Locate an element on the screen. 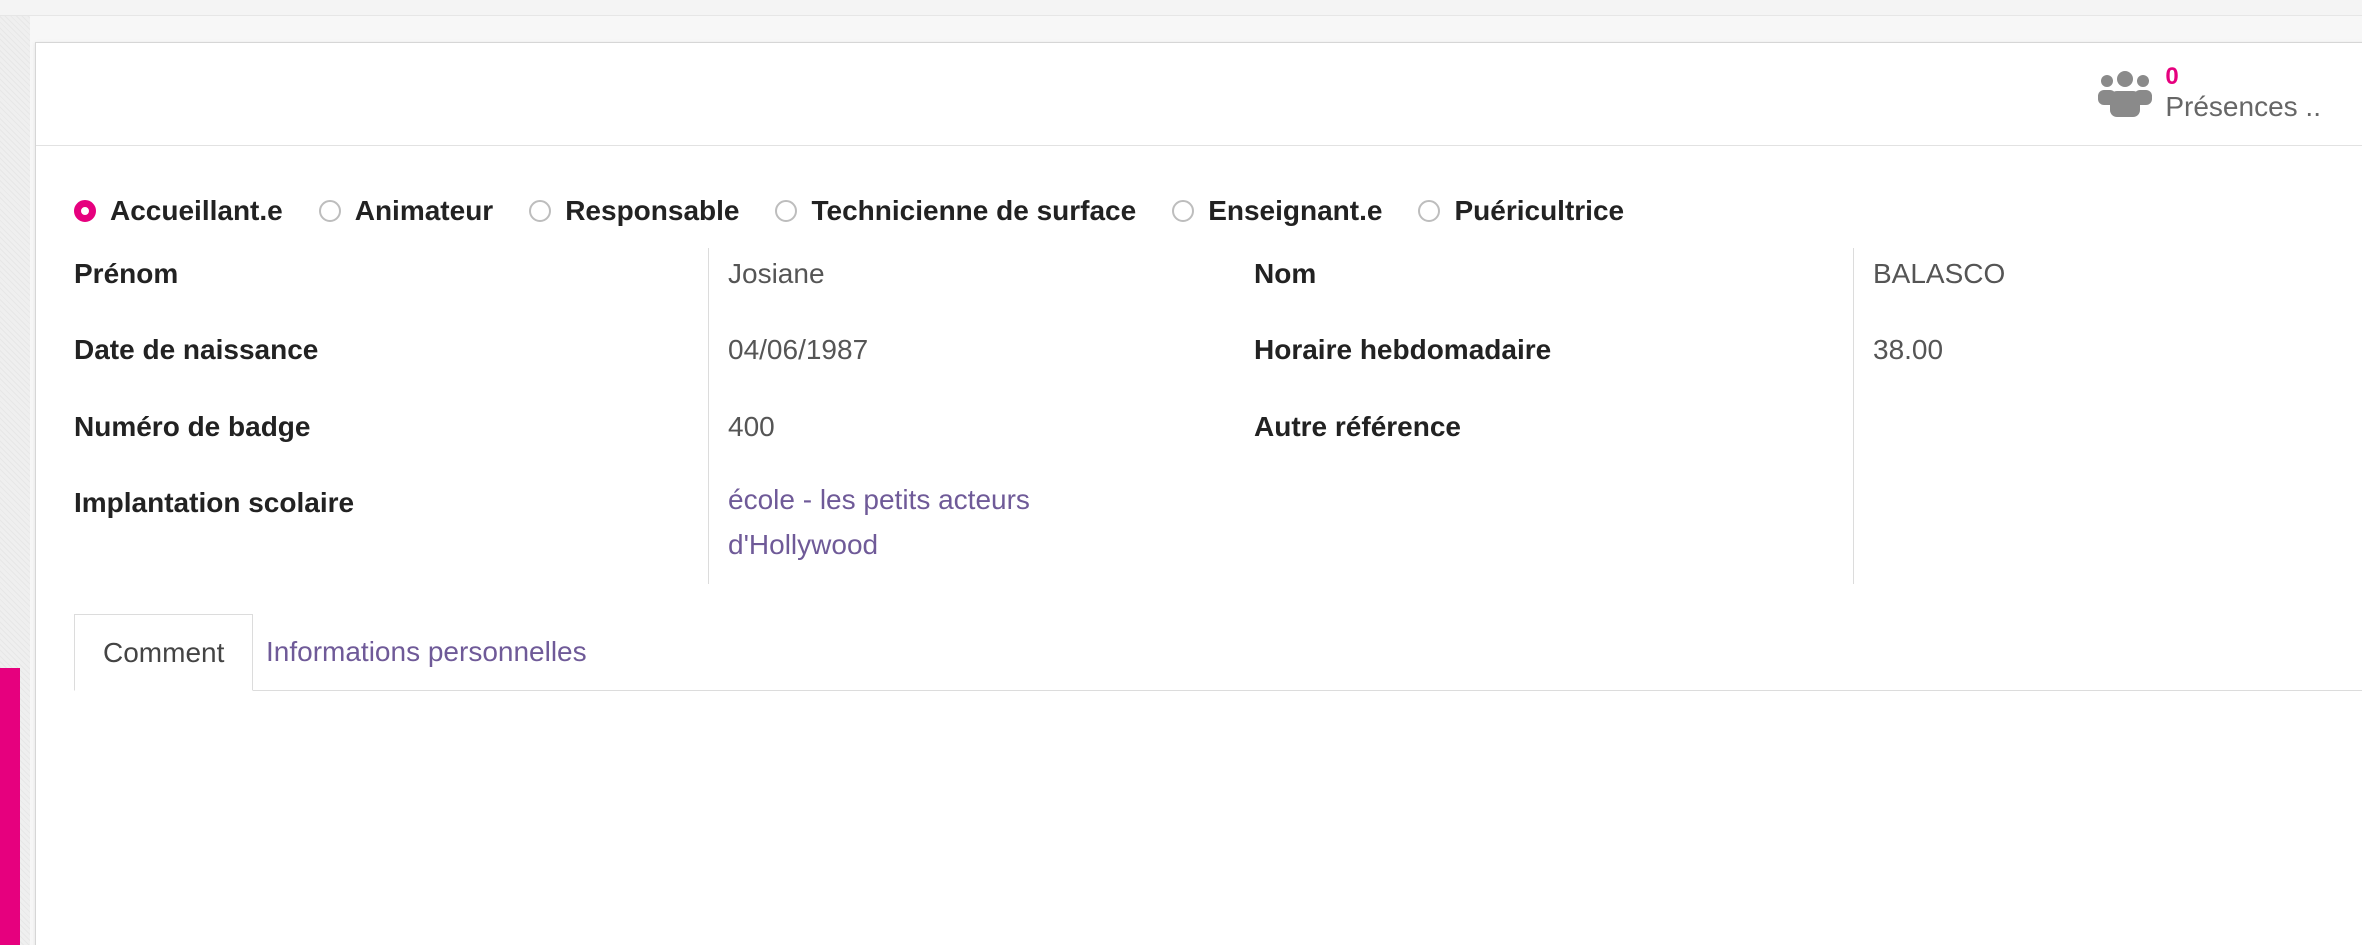 The image size is (2362, 945). stat-value: 0 is located at coordinates (2172, 76).